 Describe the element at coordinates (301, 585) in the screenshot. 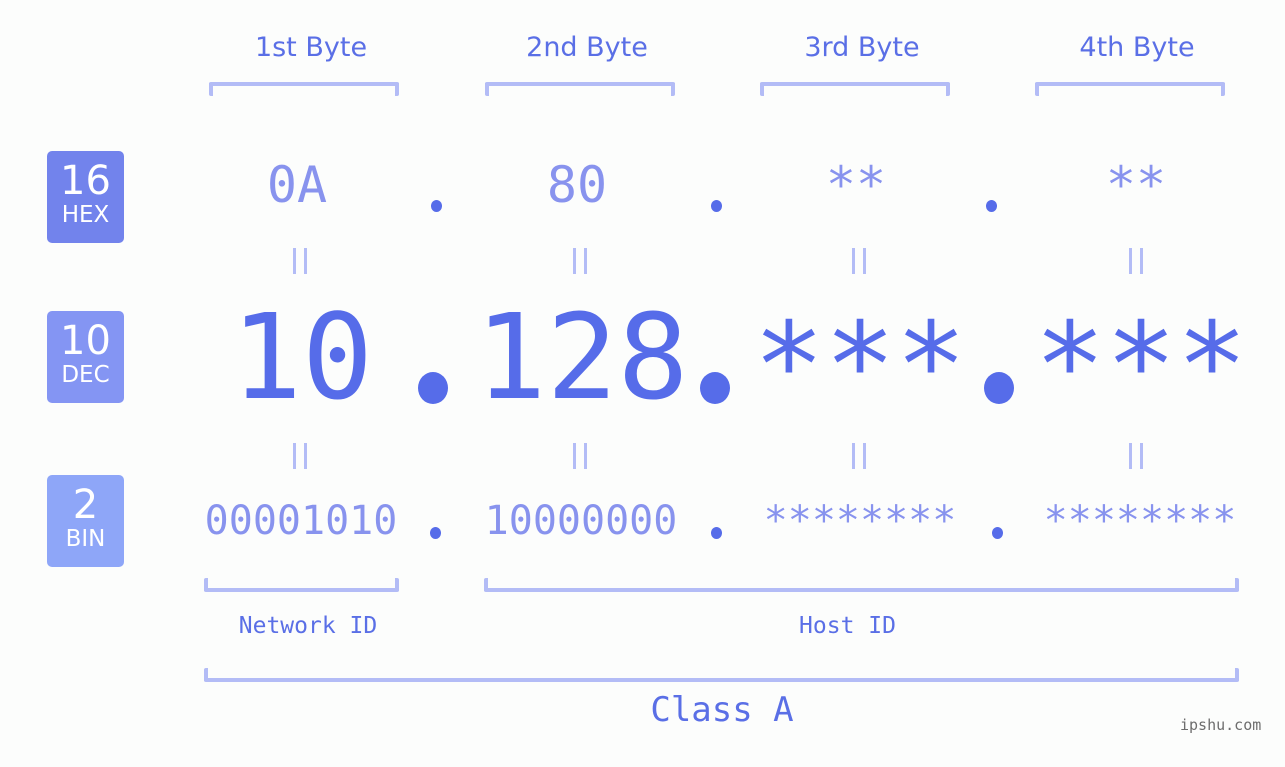

I see `network-id-bracket` at that location.